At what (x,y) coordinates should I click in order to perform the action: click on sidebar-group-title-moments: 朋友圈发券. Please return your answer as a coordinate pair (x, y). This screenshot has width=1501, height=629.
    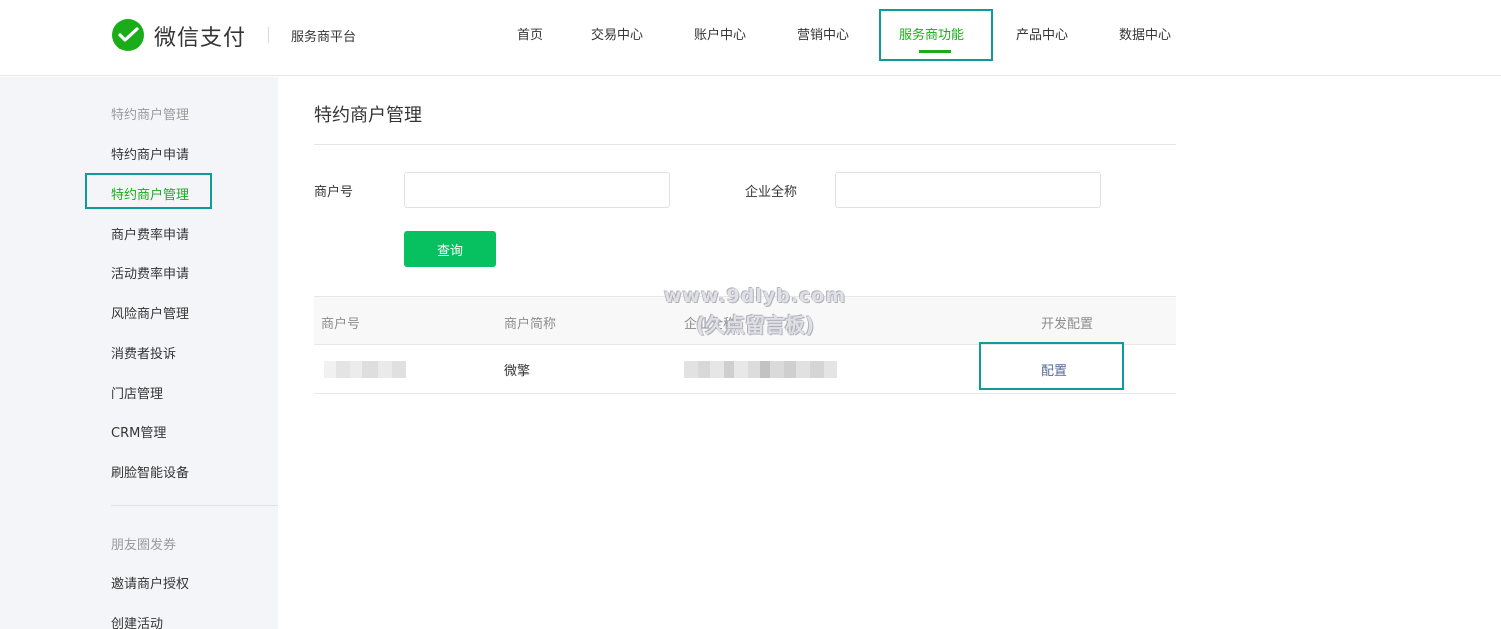
    Looking at the image, I should click on (144, 545).